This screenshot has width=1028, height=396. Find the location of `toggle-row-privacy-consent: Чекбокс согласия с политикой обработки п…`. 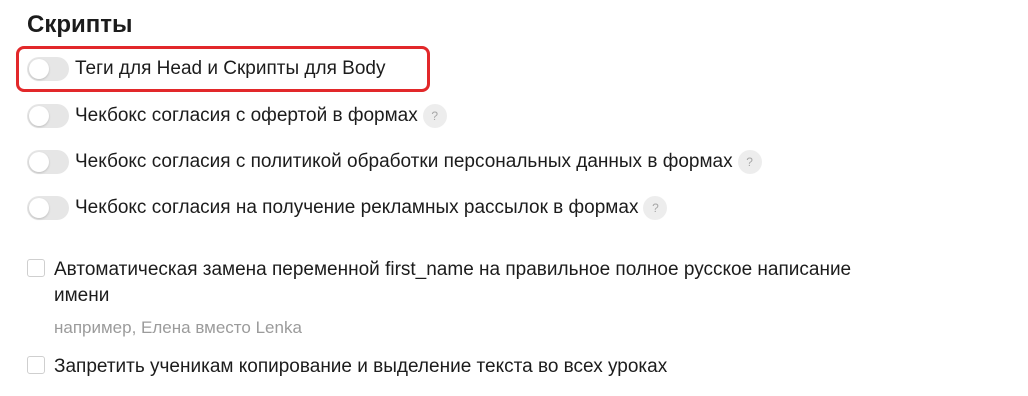

toggle-row-privacy-consent: Чекбокс согласия с политикой обработки п… is located at coordinates (394, 162).